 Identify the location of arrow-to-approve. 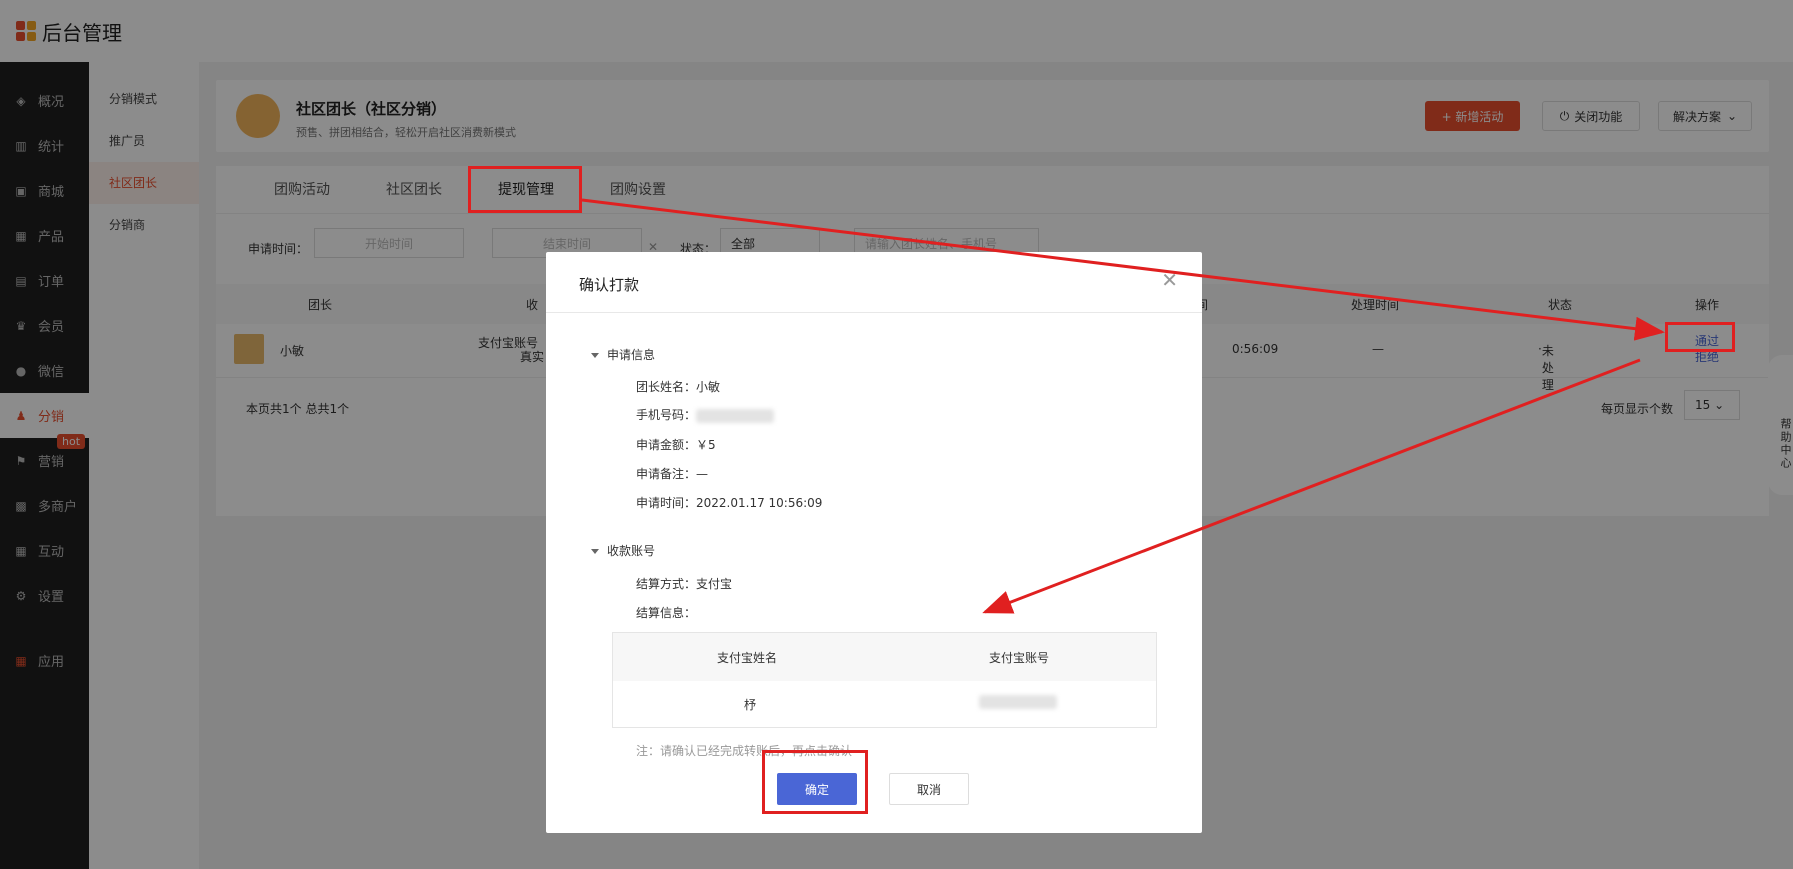
(1123, 269).